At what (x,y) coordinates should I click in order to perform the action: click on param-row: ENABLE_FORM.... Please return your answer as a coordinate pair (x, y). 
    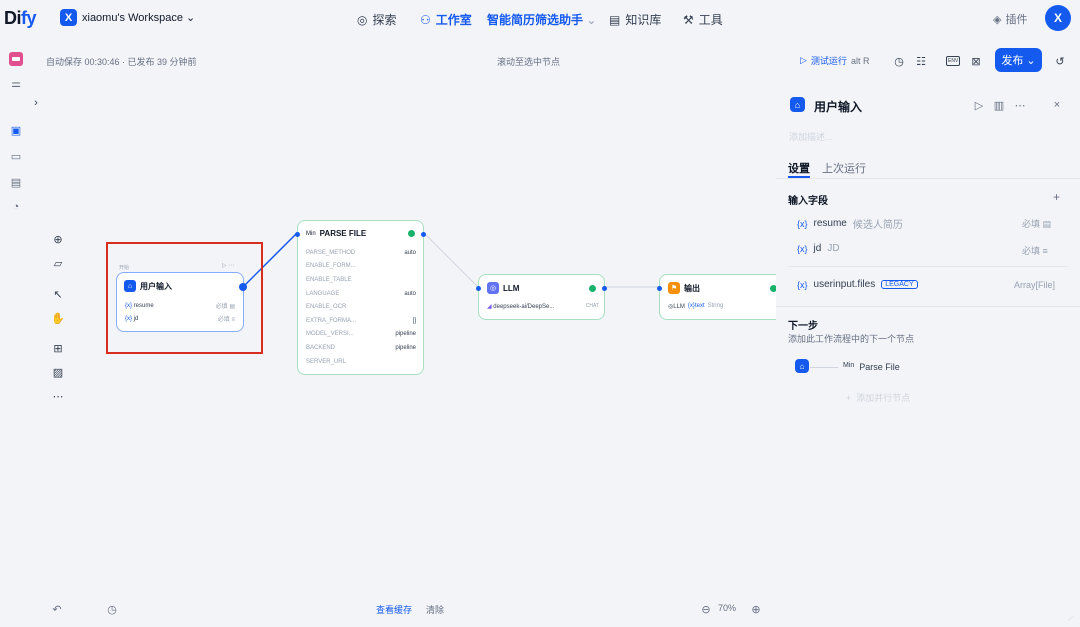
    Looking at the image, I should click on (331, 266).